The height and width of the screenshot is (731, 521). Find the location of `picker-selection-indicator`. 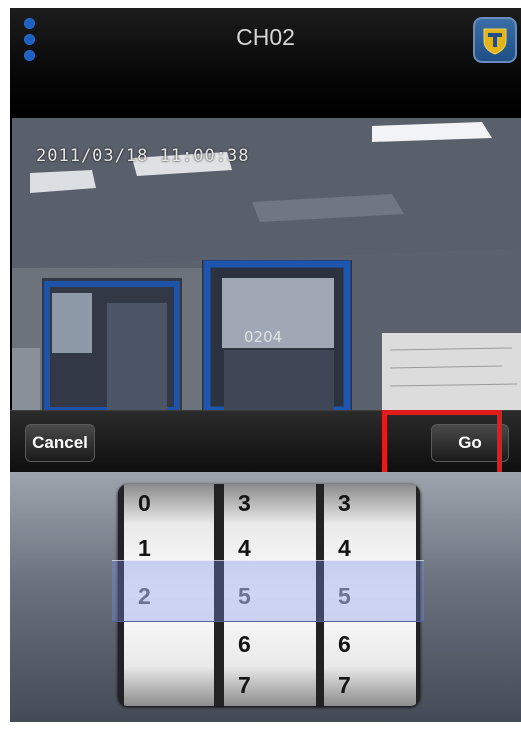

picker-selection-indicator is located at coordinates (268, 591).